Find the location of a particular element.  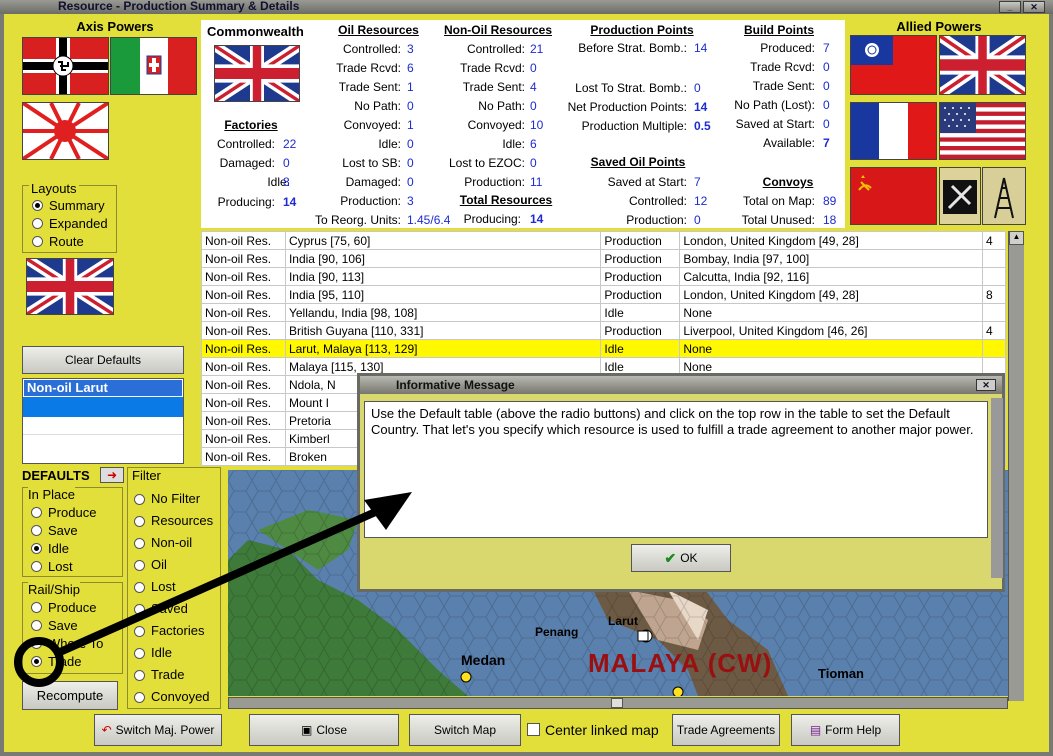

form-help-button: ▤ Form Help is located at coordinates (845, 730).